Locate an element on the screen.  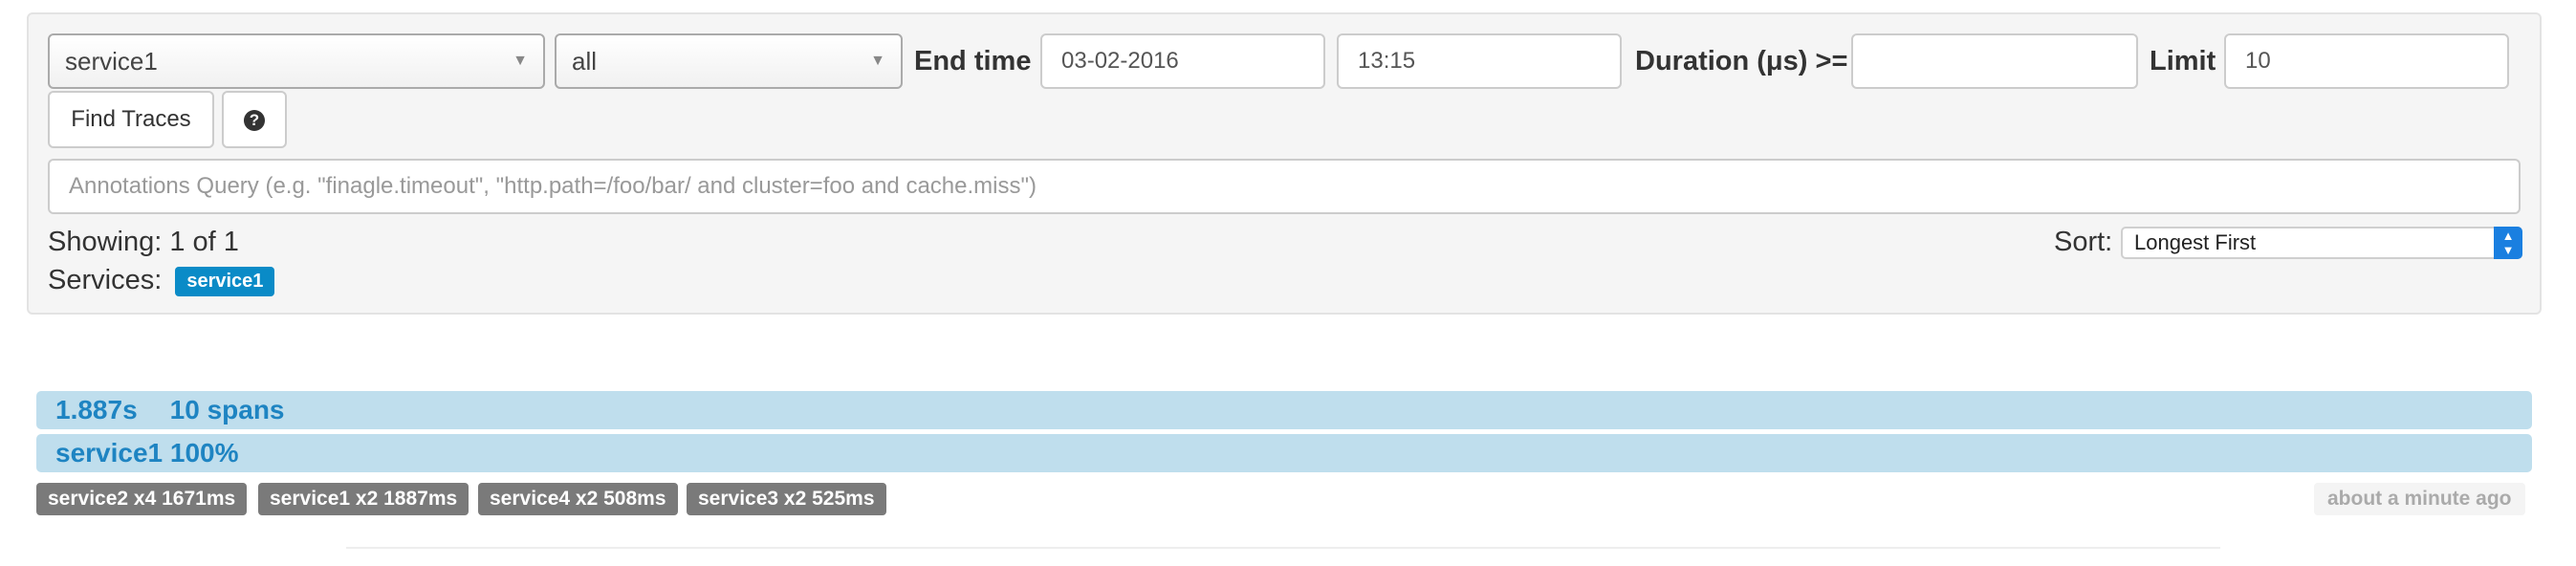
question-circle-icon: ? is located at coordinates (254, 120).